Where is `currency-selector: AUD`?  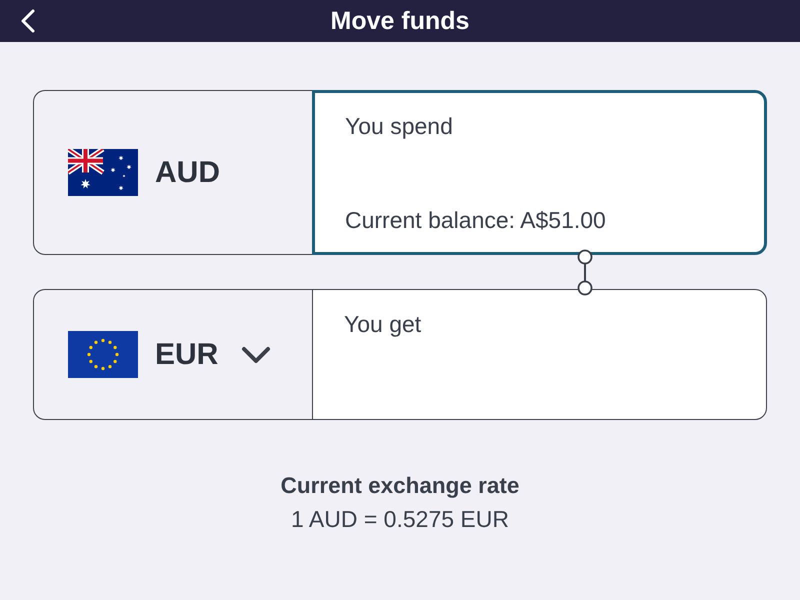 currency-selector: AUD is located at coordinates (172, 172).